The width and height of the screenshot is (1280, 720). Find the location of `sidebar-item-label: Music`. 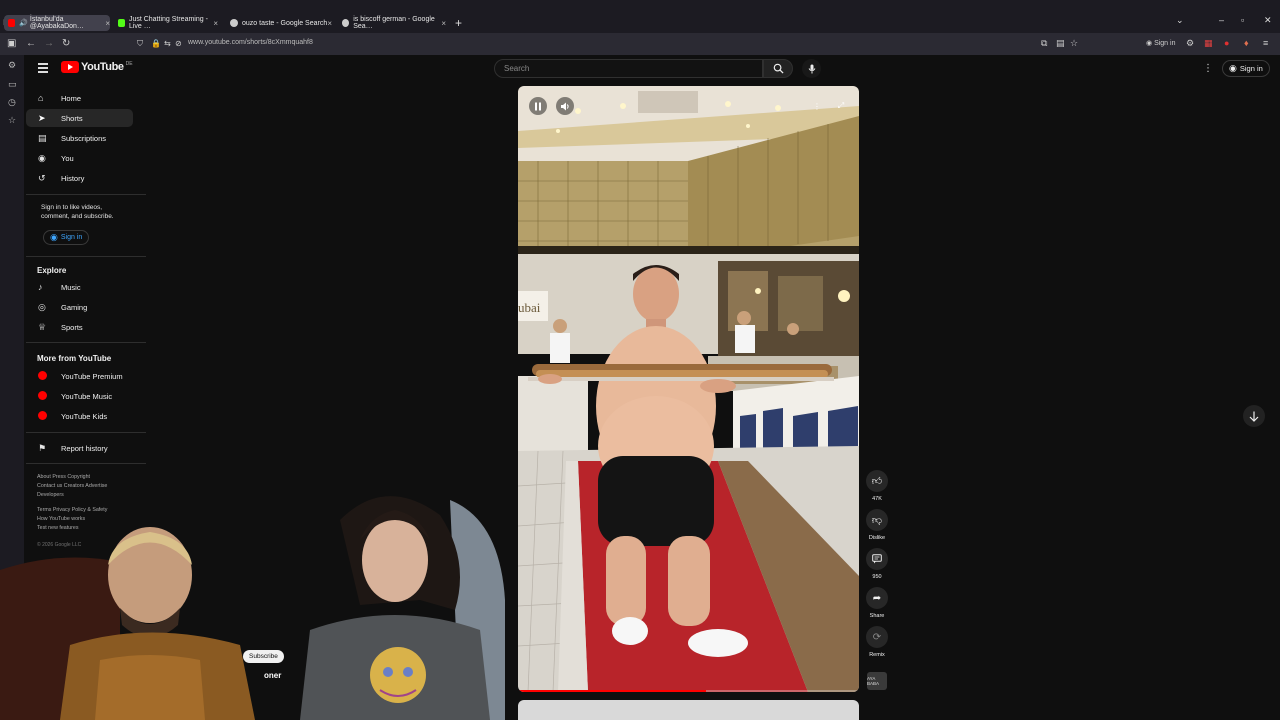

sidebar-item-label: Music is located at coordinates (71, 287).